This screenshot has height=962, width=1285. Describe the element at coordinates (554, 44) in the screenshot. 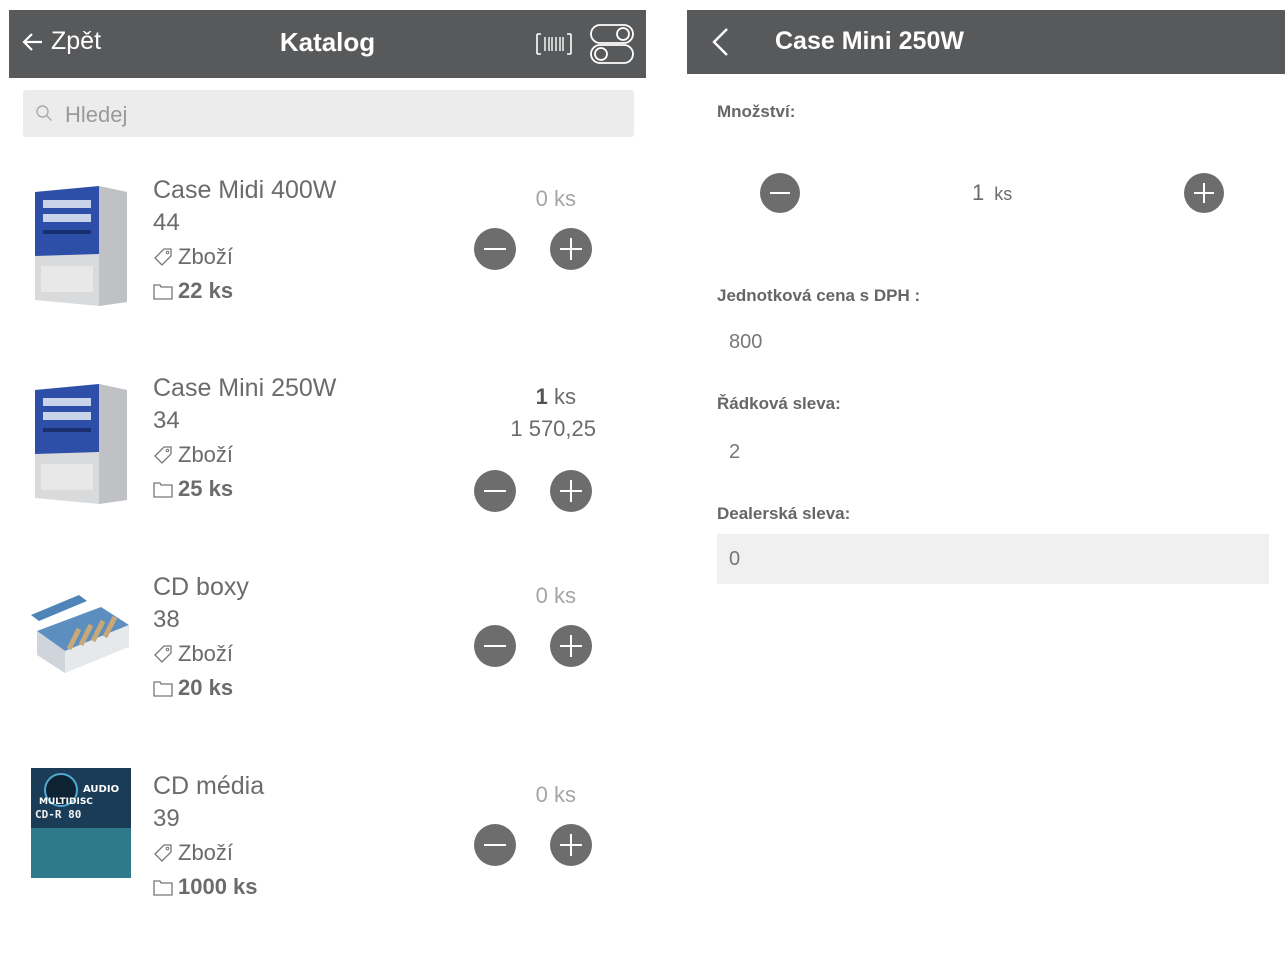

I see `barcode-scanner-icon` at that location.